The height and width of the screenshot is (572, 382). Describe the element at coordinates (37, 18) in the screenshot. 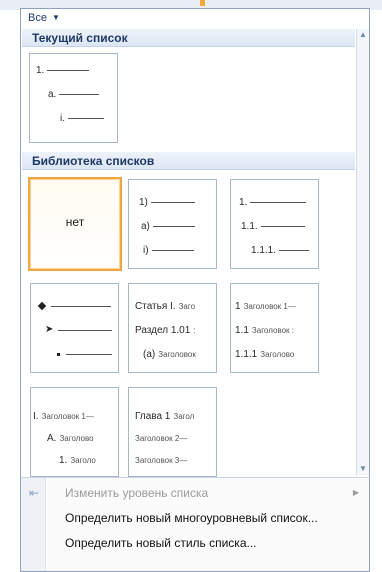

I see `filter-label: Все` at that location.